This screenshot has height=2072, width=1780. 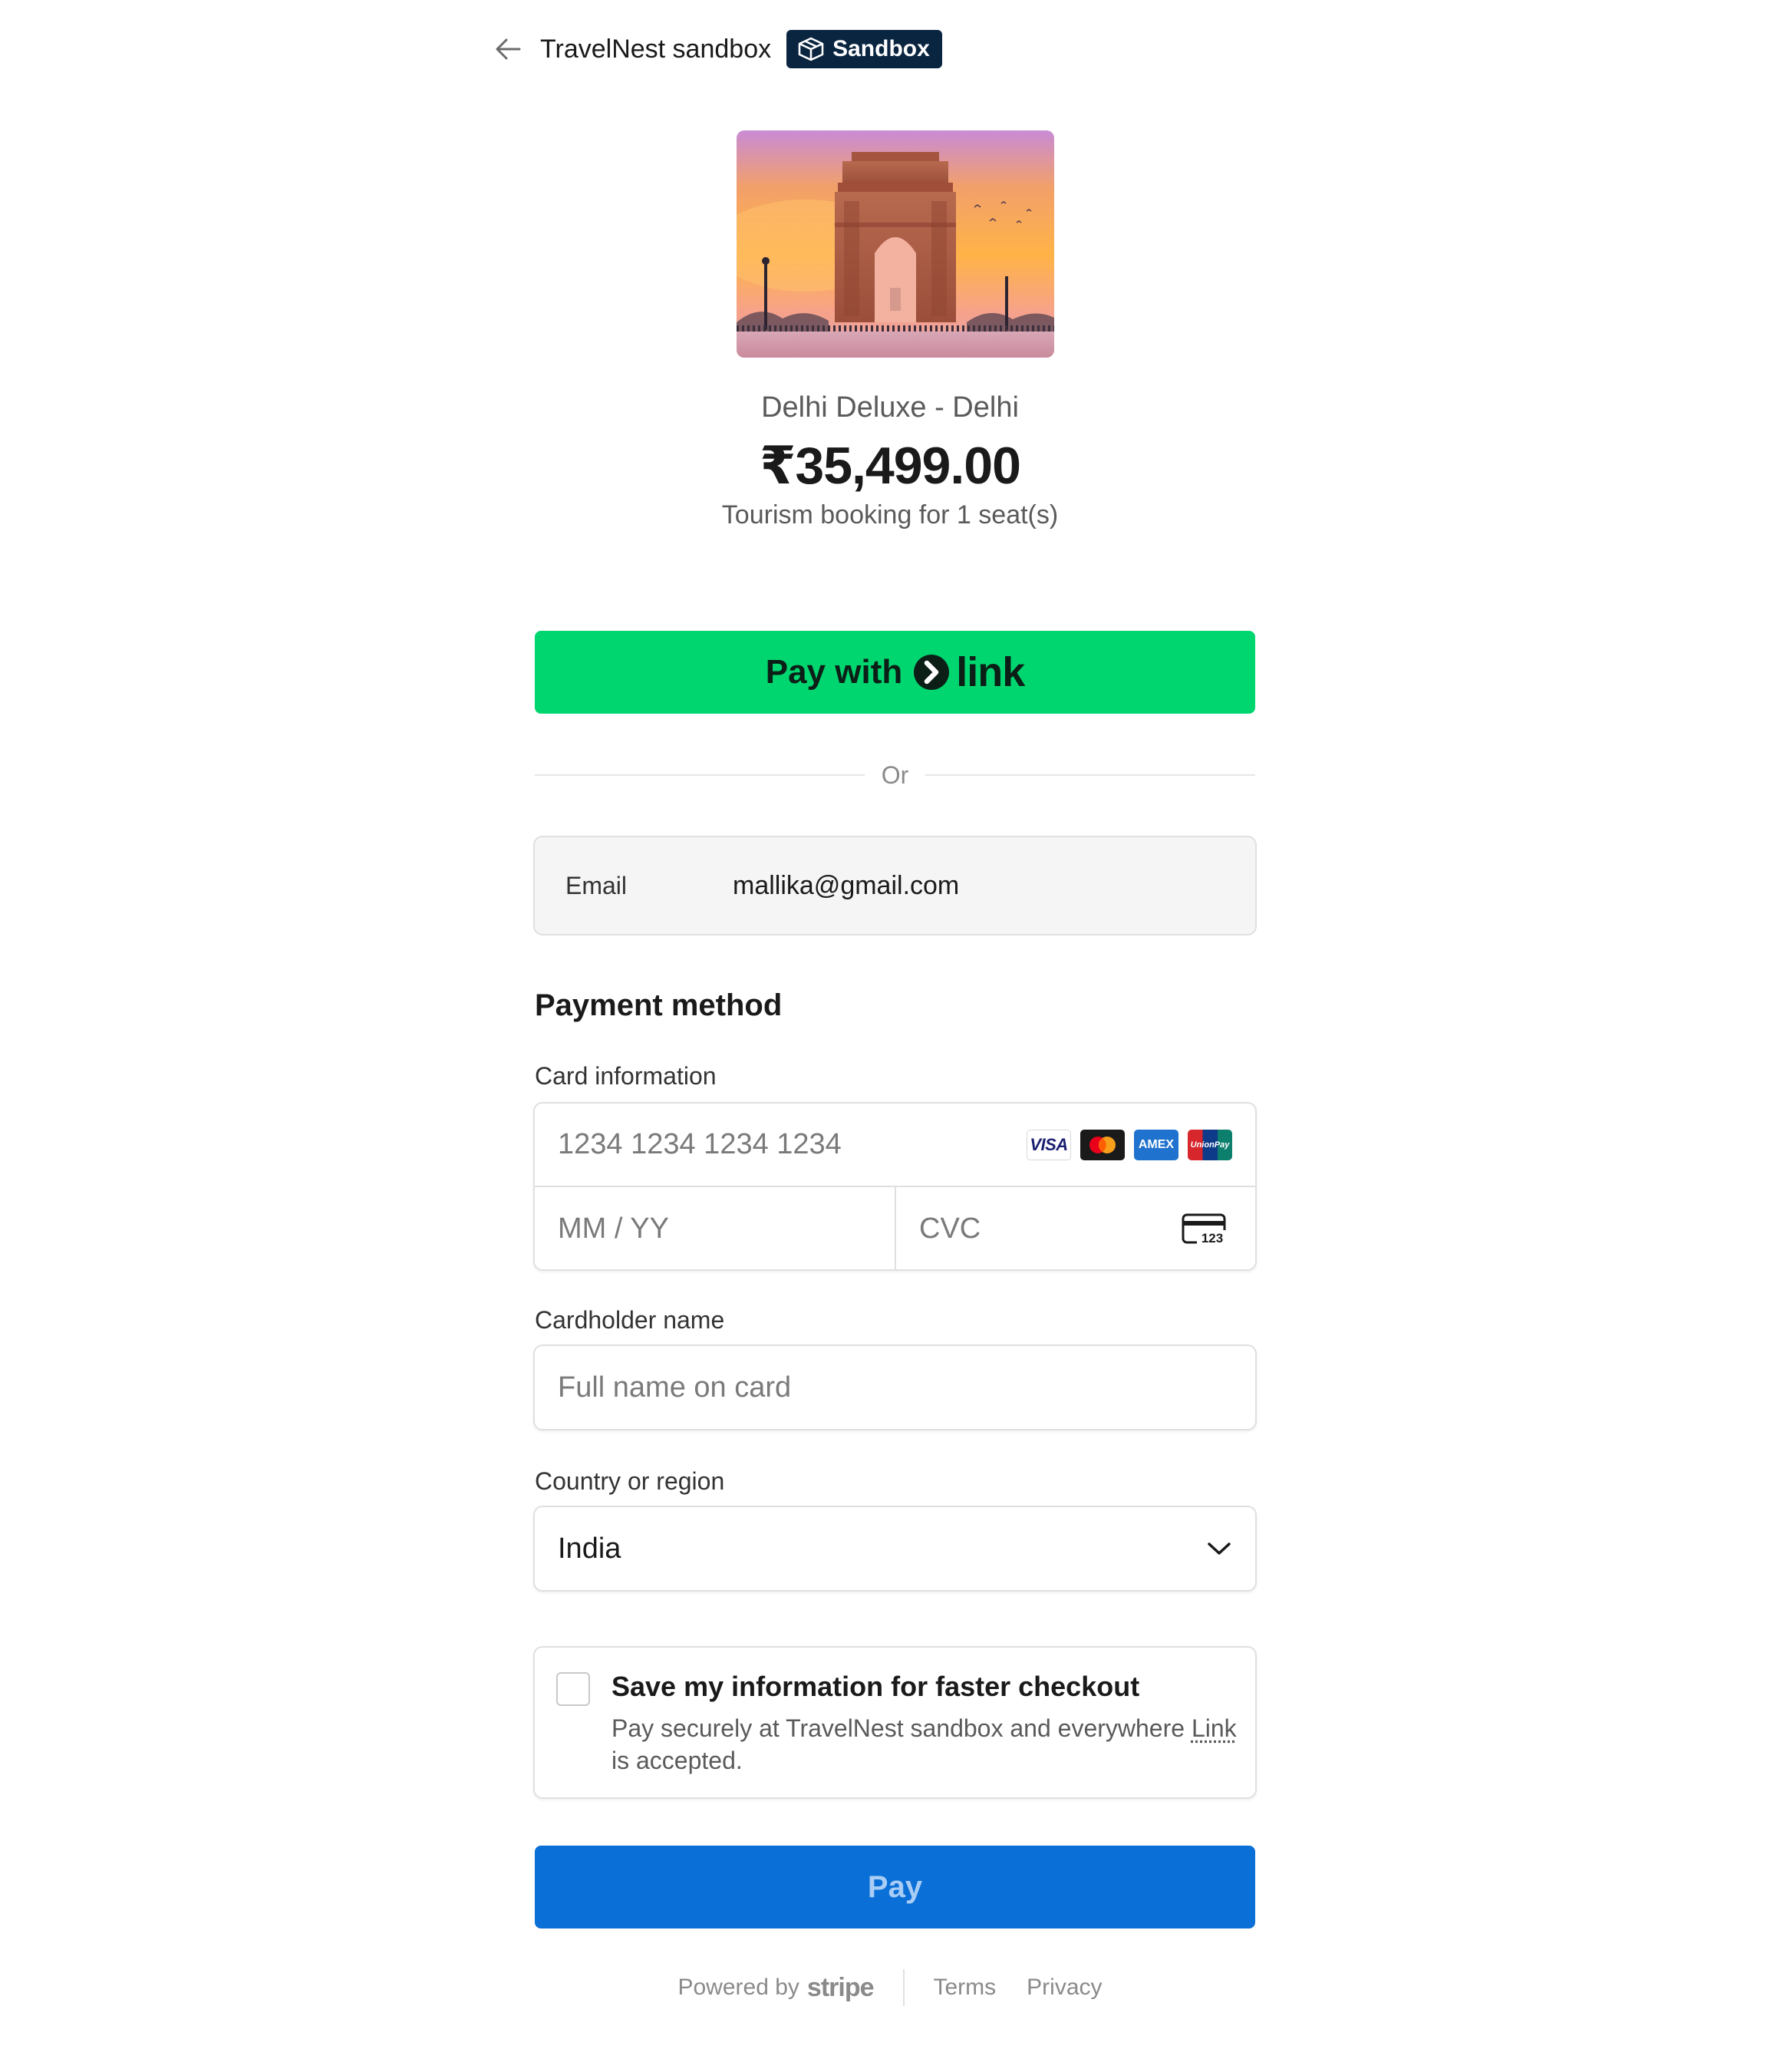 I want to click on card-brand-icons: VISA AMEX UnionPay, so click(x=1130, y=1144).